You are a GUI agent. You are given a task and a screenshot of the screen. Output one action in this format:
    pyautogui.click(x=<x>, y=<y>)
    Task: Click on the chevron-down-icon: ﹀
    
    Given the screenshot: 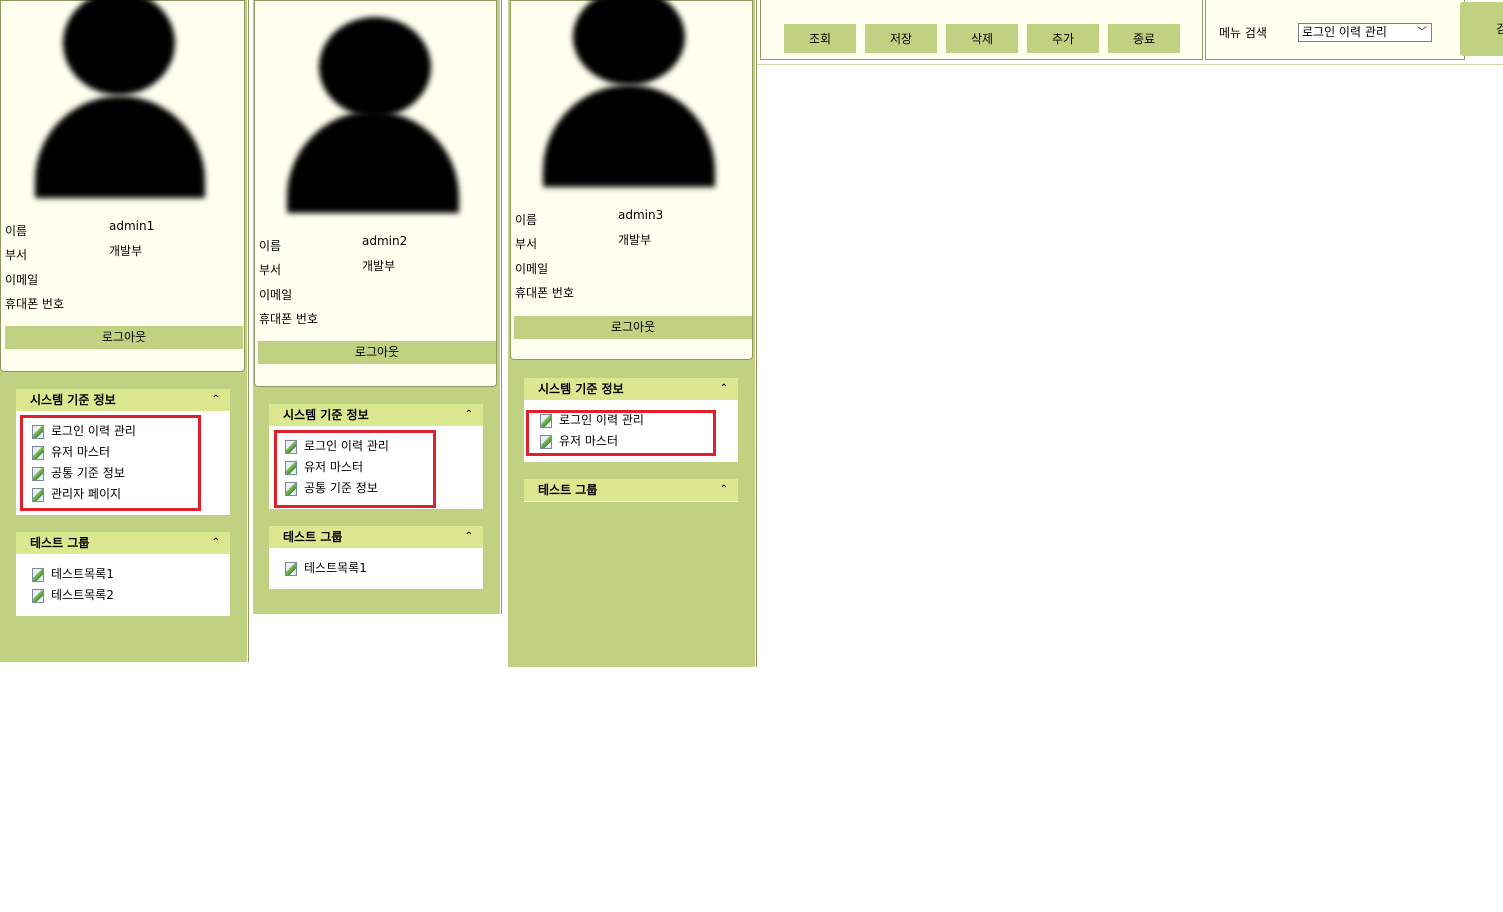 What is the action you would take?
    pyautogui.click(x=1422, y=32)
    